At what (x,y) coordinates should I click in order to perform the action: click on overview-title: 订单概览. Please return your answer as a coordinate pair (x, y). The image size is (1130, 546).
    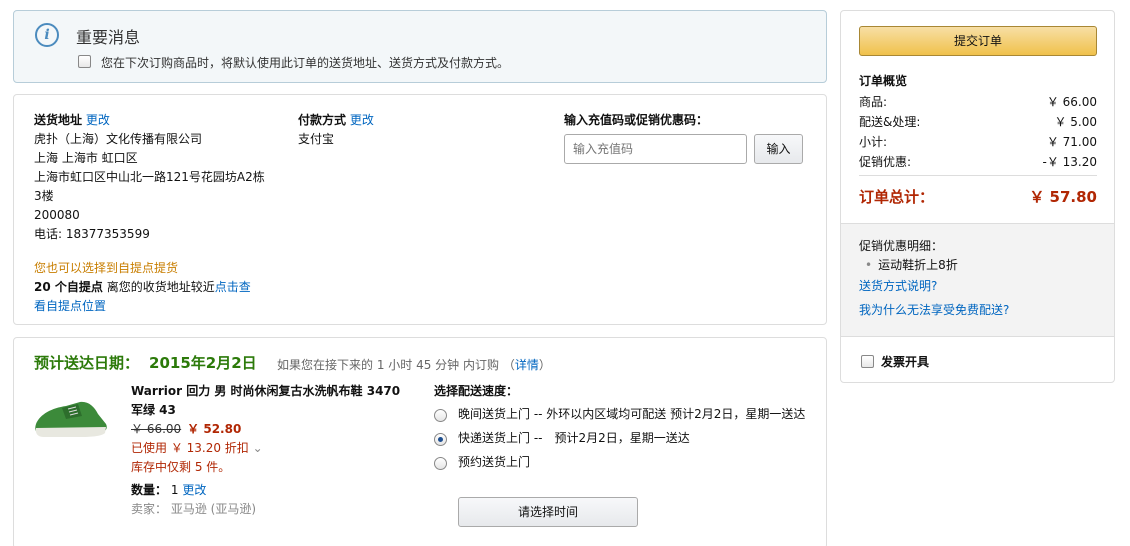
    Looking at the image, I should click on (883, 81).